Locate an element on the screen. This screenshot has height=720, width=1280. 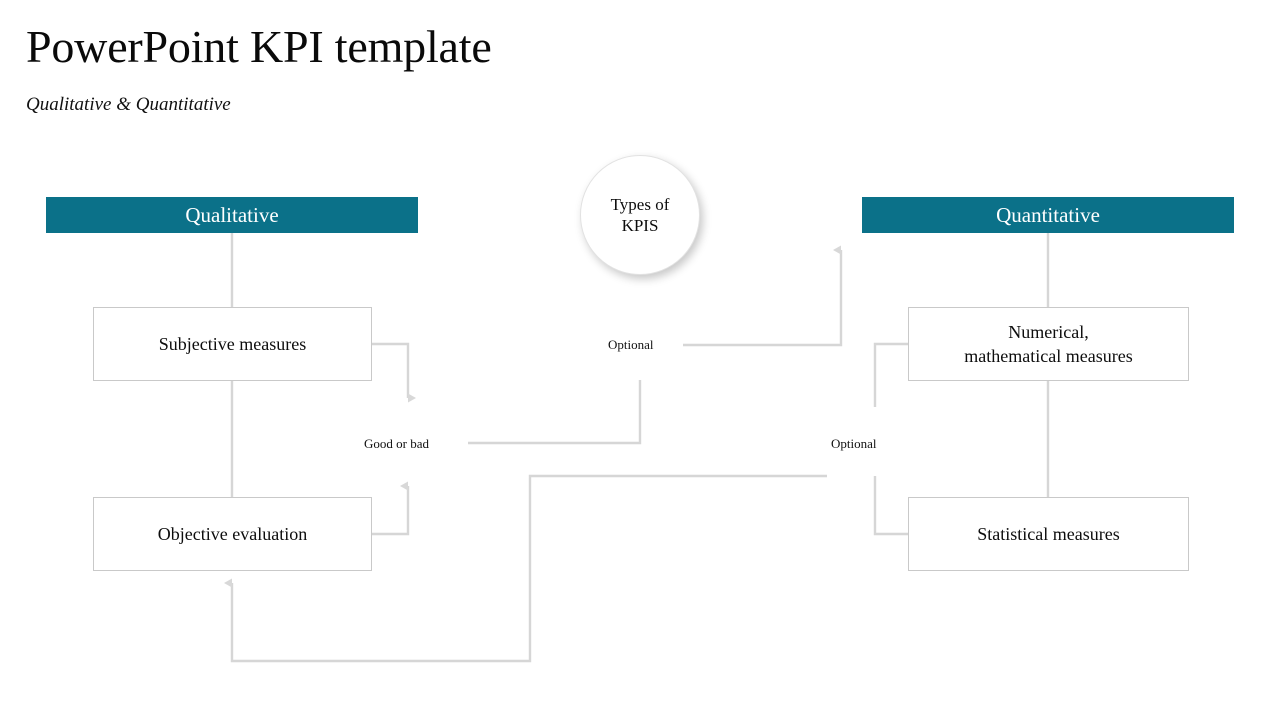
node-numerical-measures-label-line2: mathematical measures is located at coordinates (1048, 356).